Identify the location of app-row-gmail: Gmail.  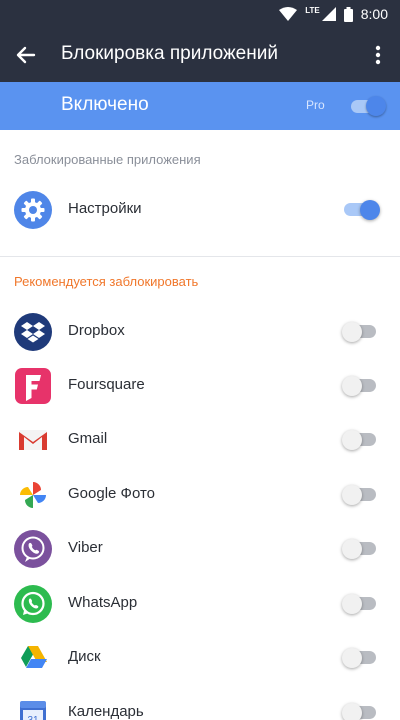
(200, 440).